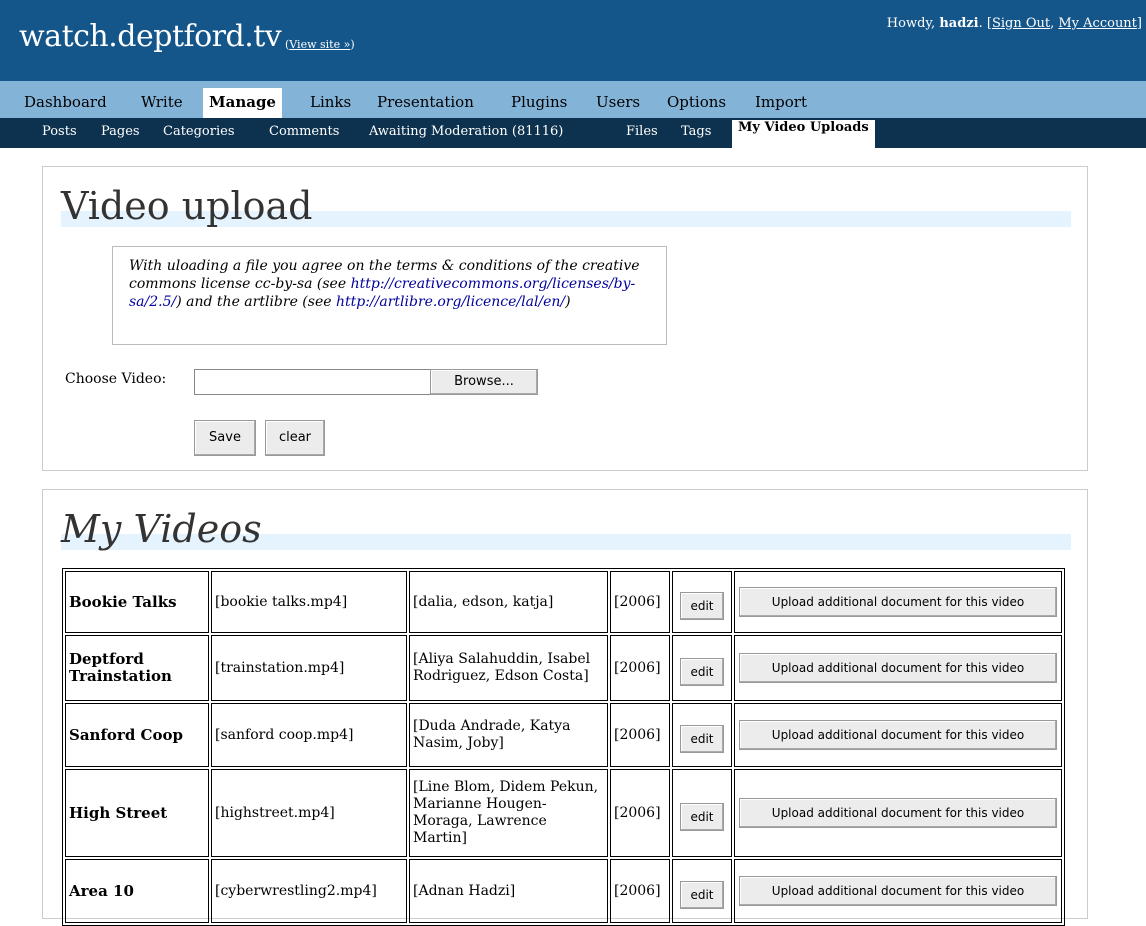  I want to click on submenu-pages: Pages, so click(120, 131).